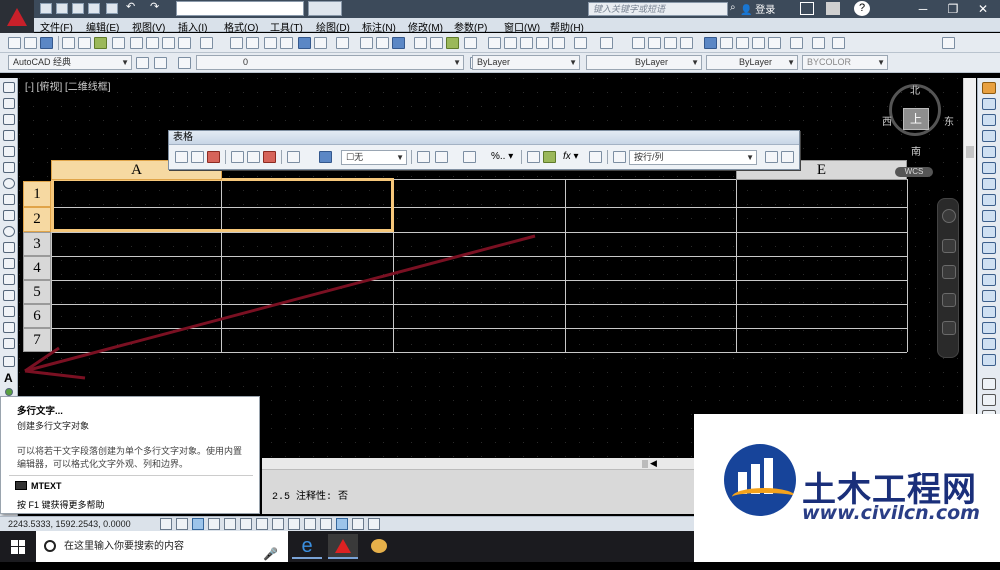  Describe the element at coordinates (9, 343) in the screenshot. I see `region-icon` at that location.